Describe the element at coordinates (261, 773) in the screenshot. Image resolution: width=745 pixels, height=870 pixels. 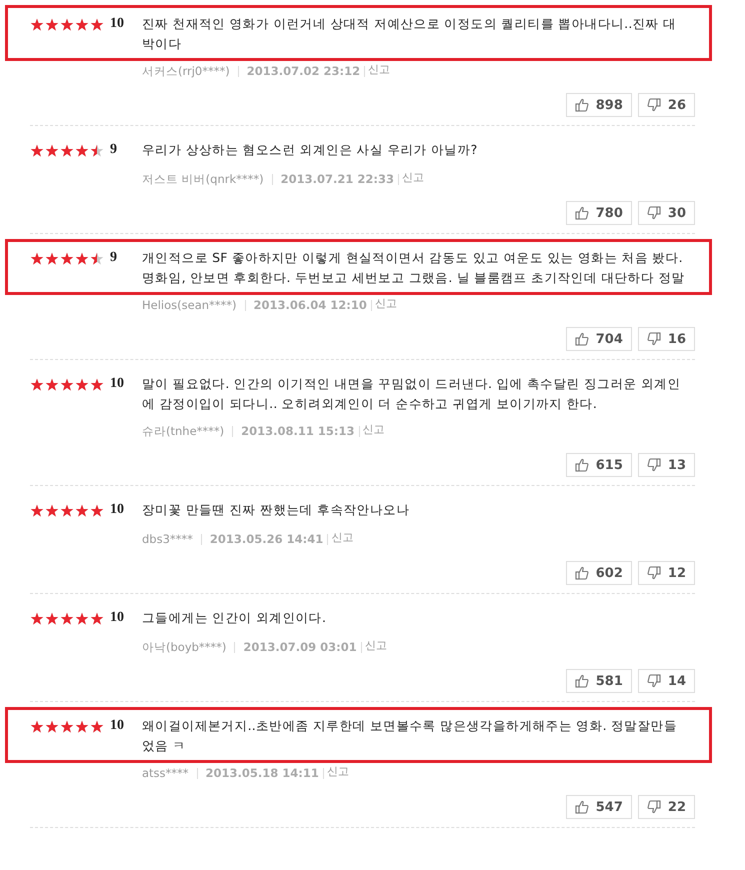
I see `review-date: 2013.05.18 14:11` at that location.